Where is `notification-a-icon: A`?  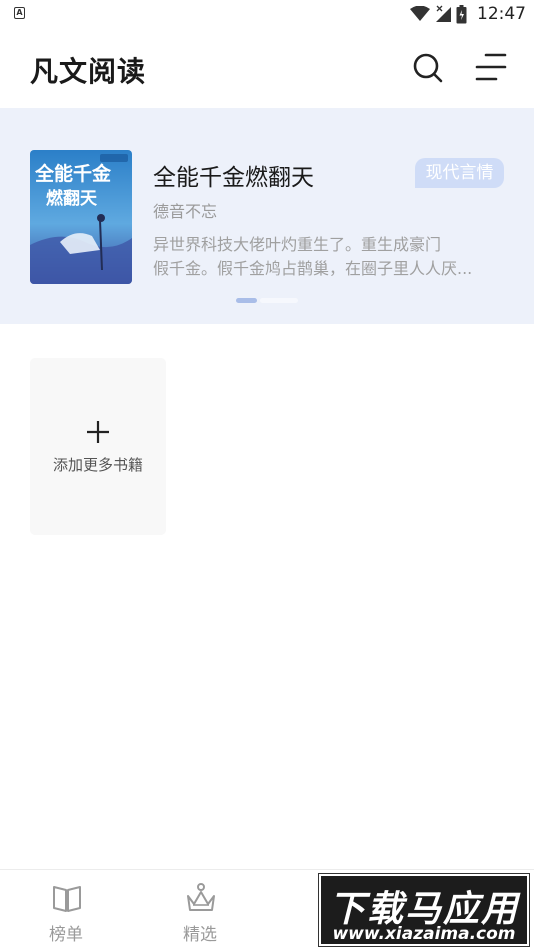
notification-a-icon: A is located at coordinates (19, 13).